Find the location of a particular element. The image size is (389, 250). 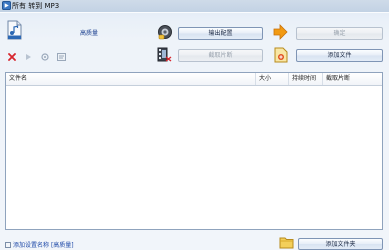

add-file-icon is located at coordinates (281, 55).